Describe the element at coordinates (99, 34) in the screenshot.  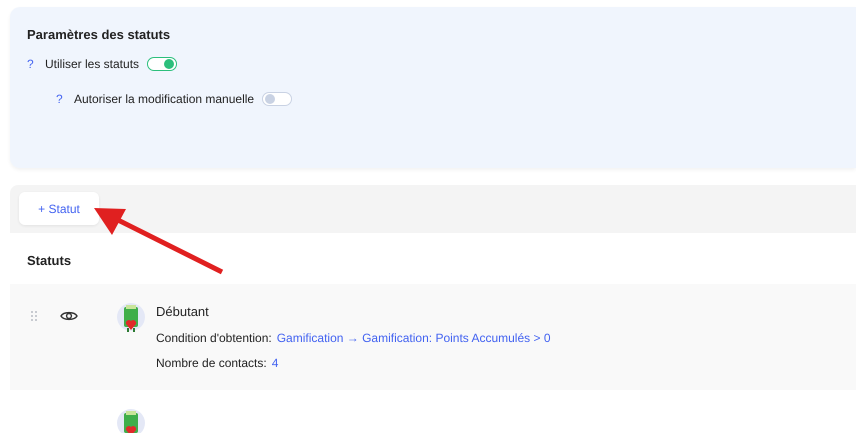
I see `section-title: Paramètres des statuts` at that location.